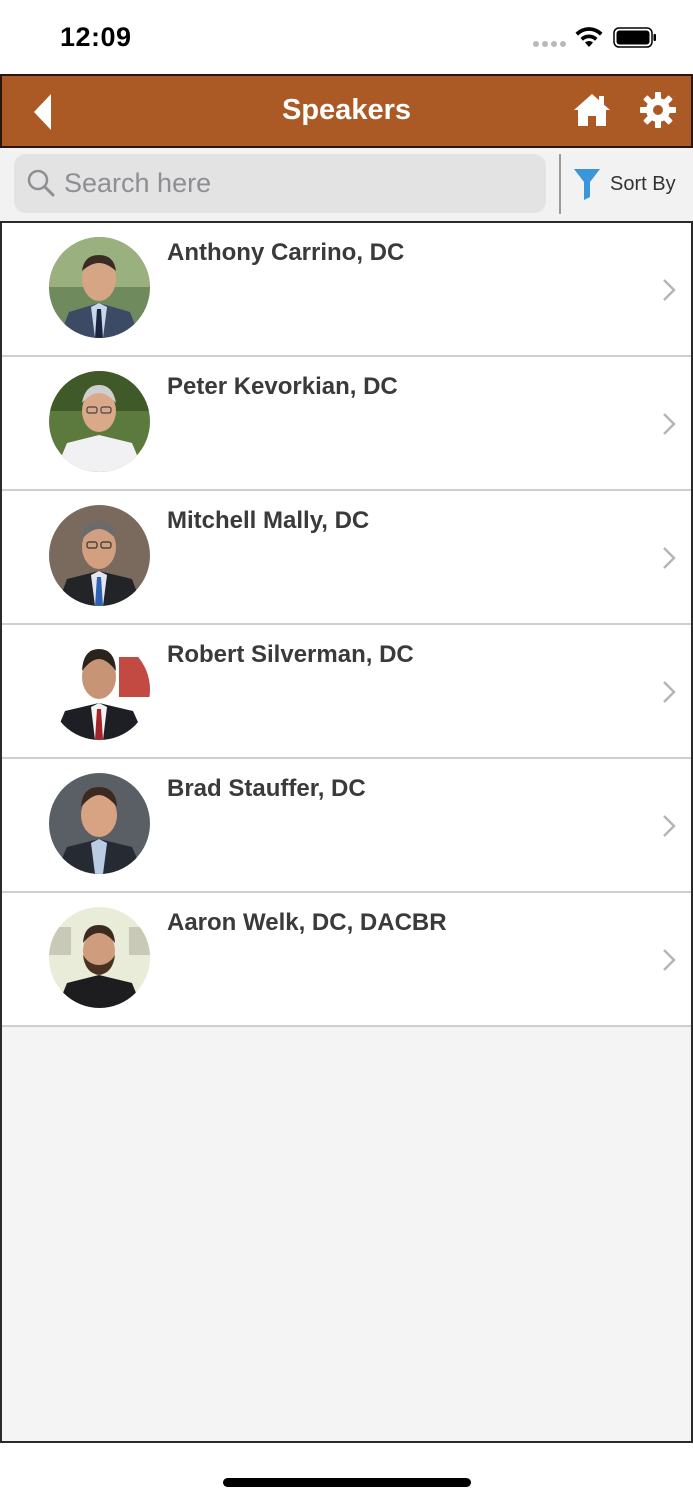 The height and width of the screenshot is (1500, 693). What do you see at coordinates (346, 692) in the screenshot?
I see `list-item: Robert Silverman, DC` at bounding box center [346, 692].